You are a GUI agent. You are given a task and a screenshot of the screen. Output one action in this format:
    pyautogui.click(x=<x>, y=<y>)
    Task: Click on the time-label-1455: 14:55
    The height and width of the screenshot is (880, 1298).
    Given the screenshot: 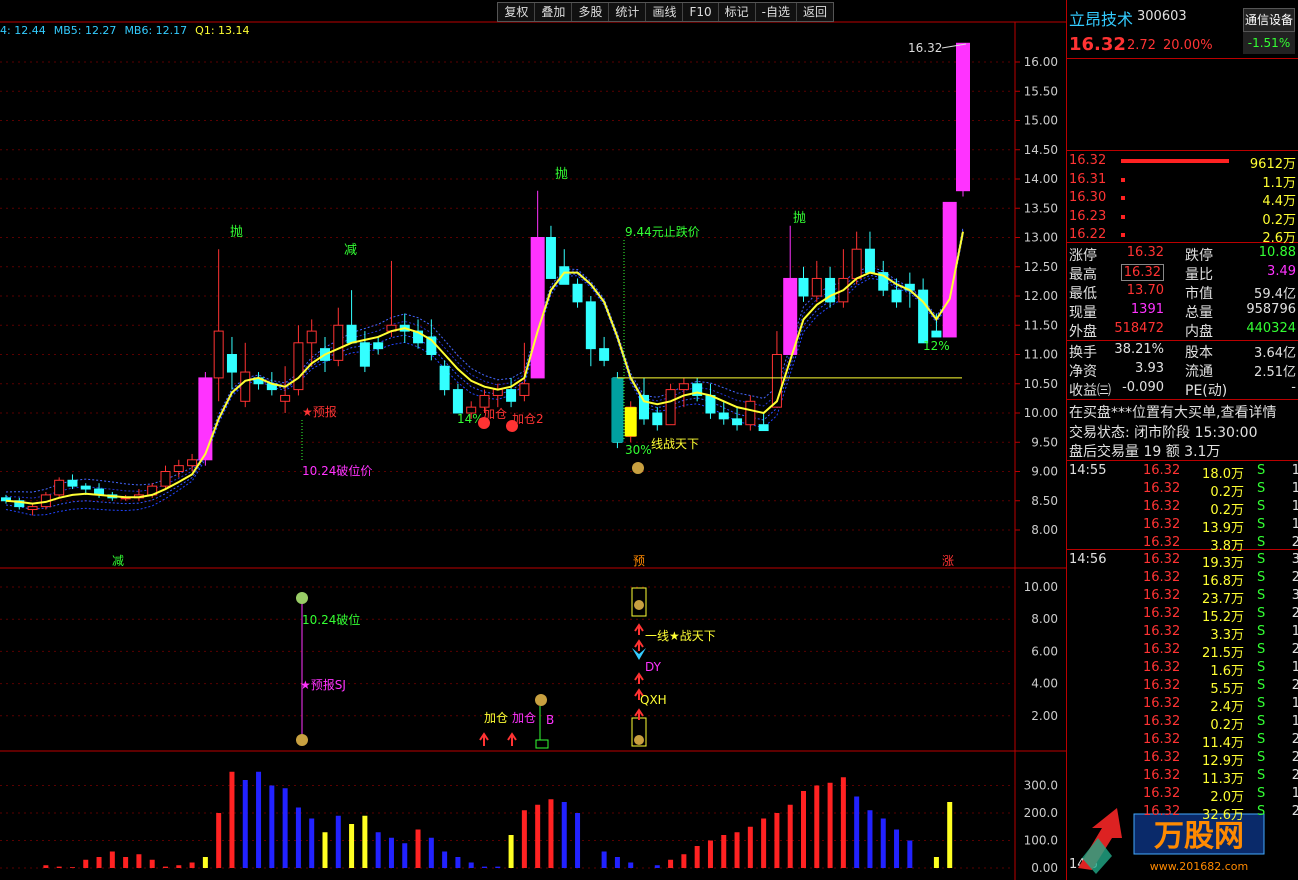 What is the action you would take?
    pyautogui.click(x=1088, y=470)
    